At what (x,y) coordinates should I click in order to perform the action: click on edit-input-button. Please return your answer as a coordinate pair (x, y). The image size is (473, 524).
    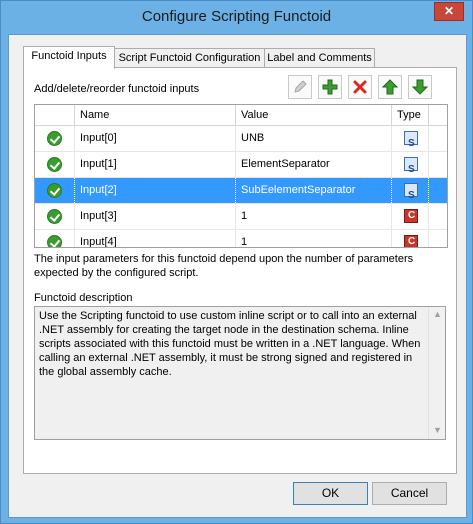
    Looking at the image, I should click on (300, 87).